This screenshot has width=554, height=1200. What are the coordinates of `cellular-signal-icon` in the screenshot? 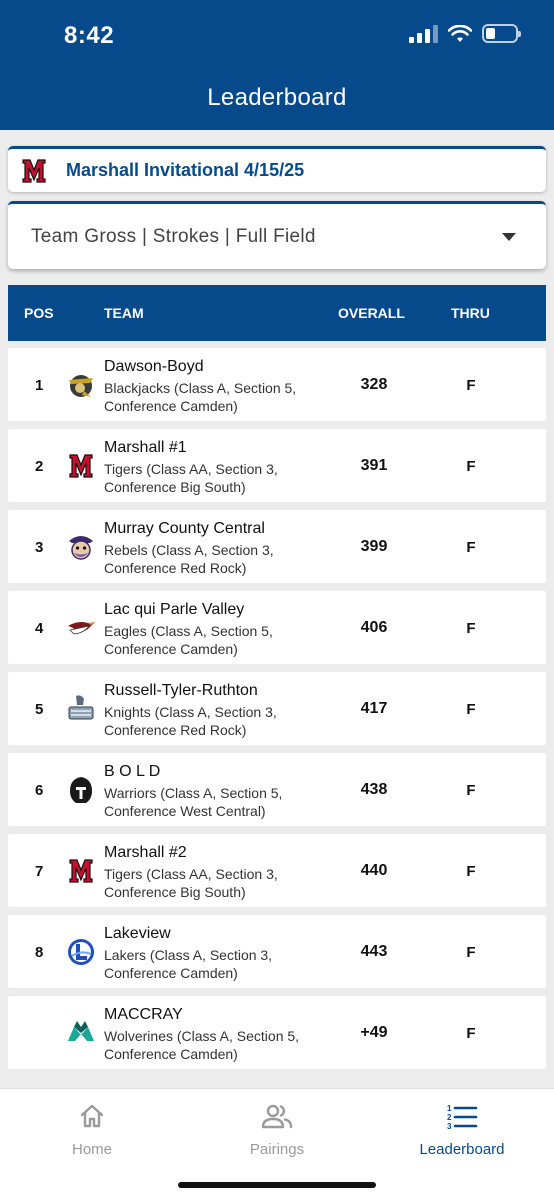 It's located at (423, 33).